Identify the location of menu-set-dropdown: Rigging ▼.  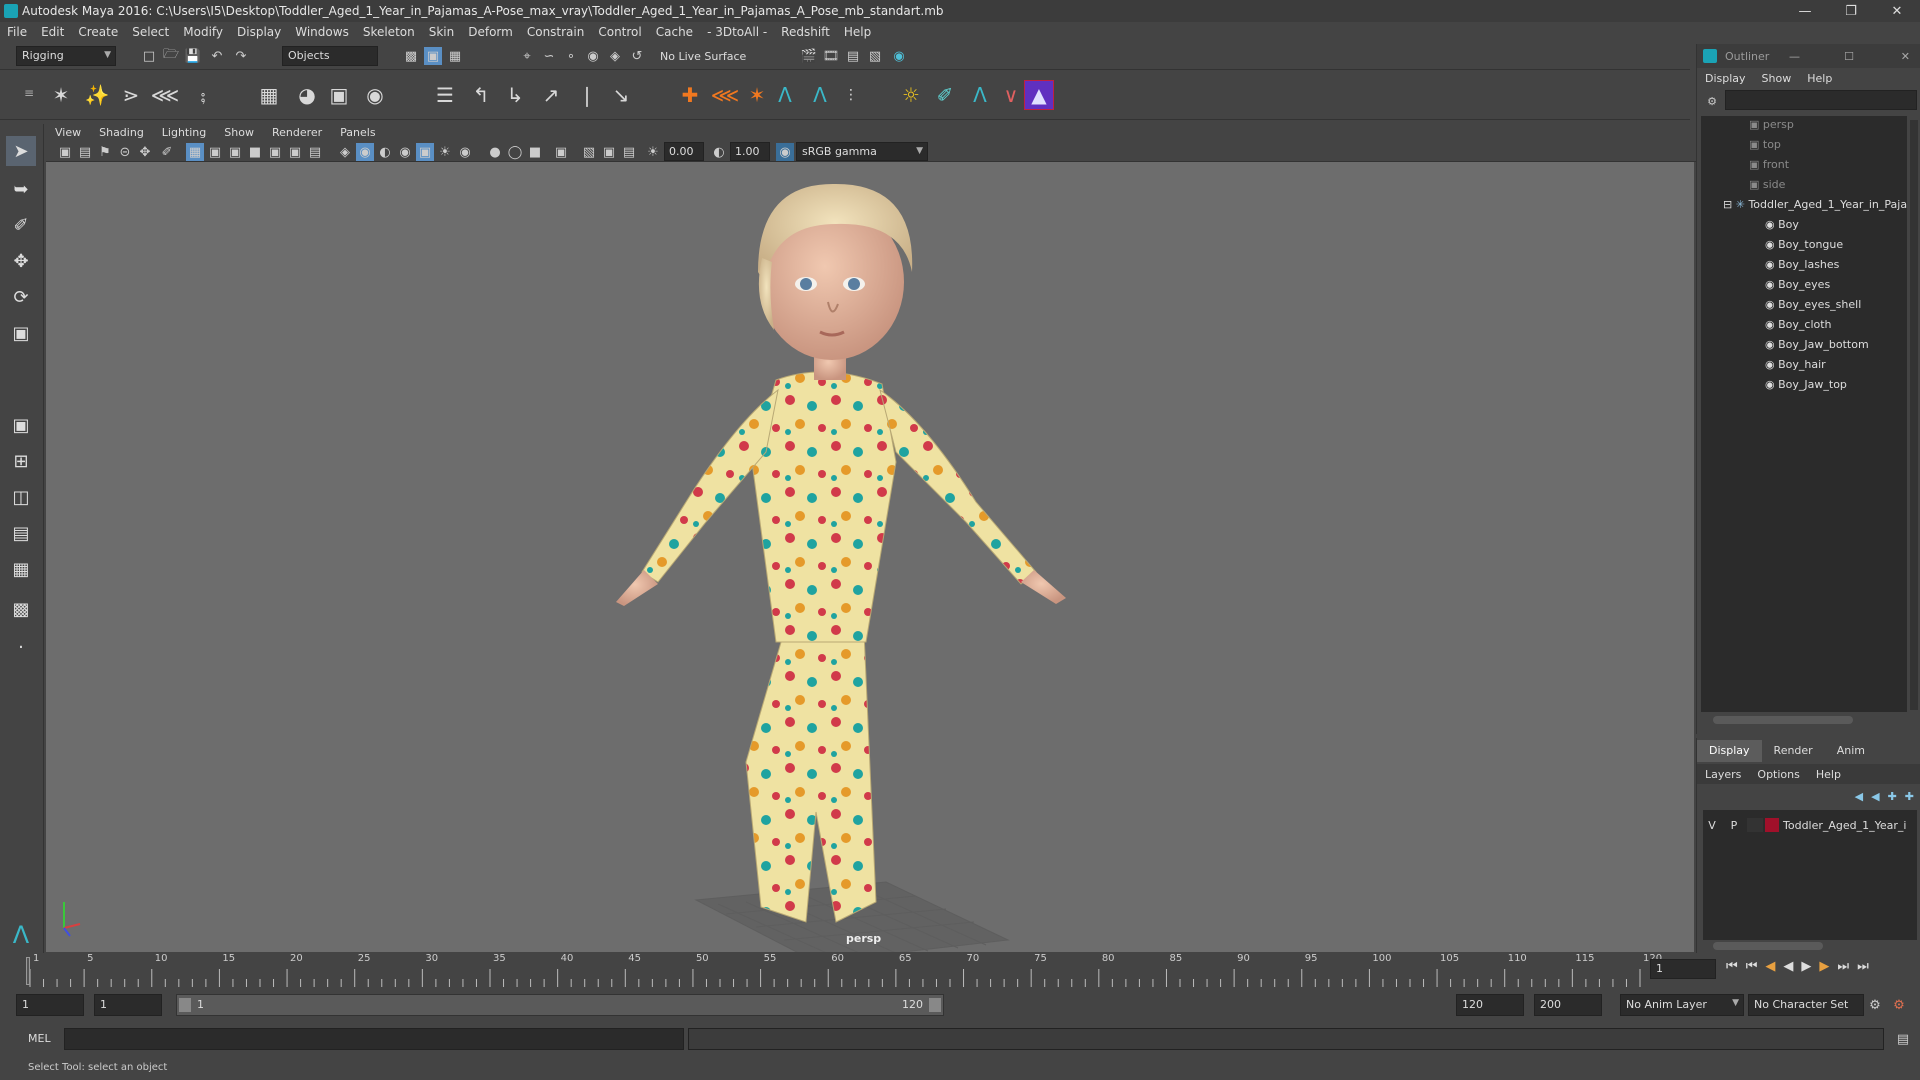
(66, 56).